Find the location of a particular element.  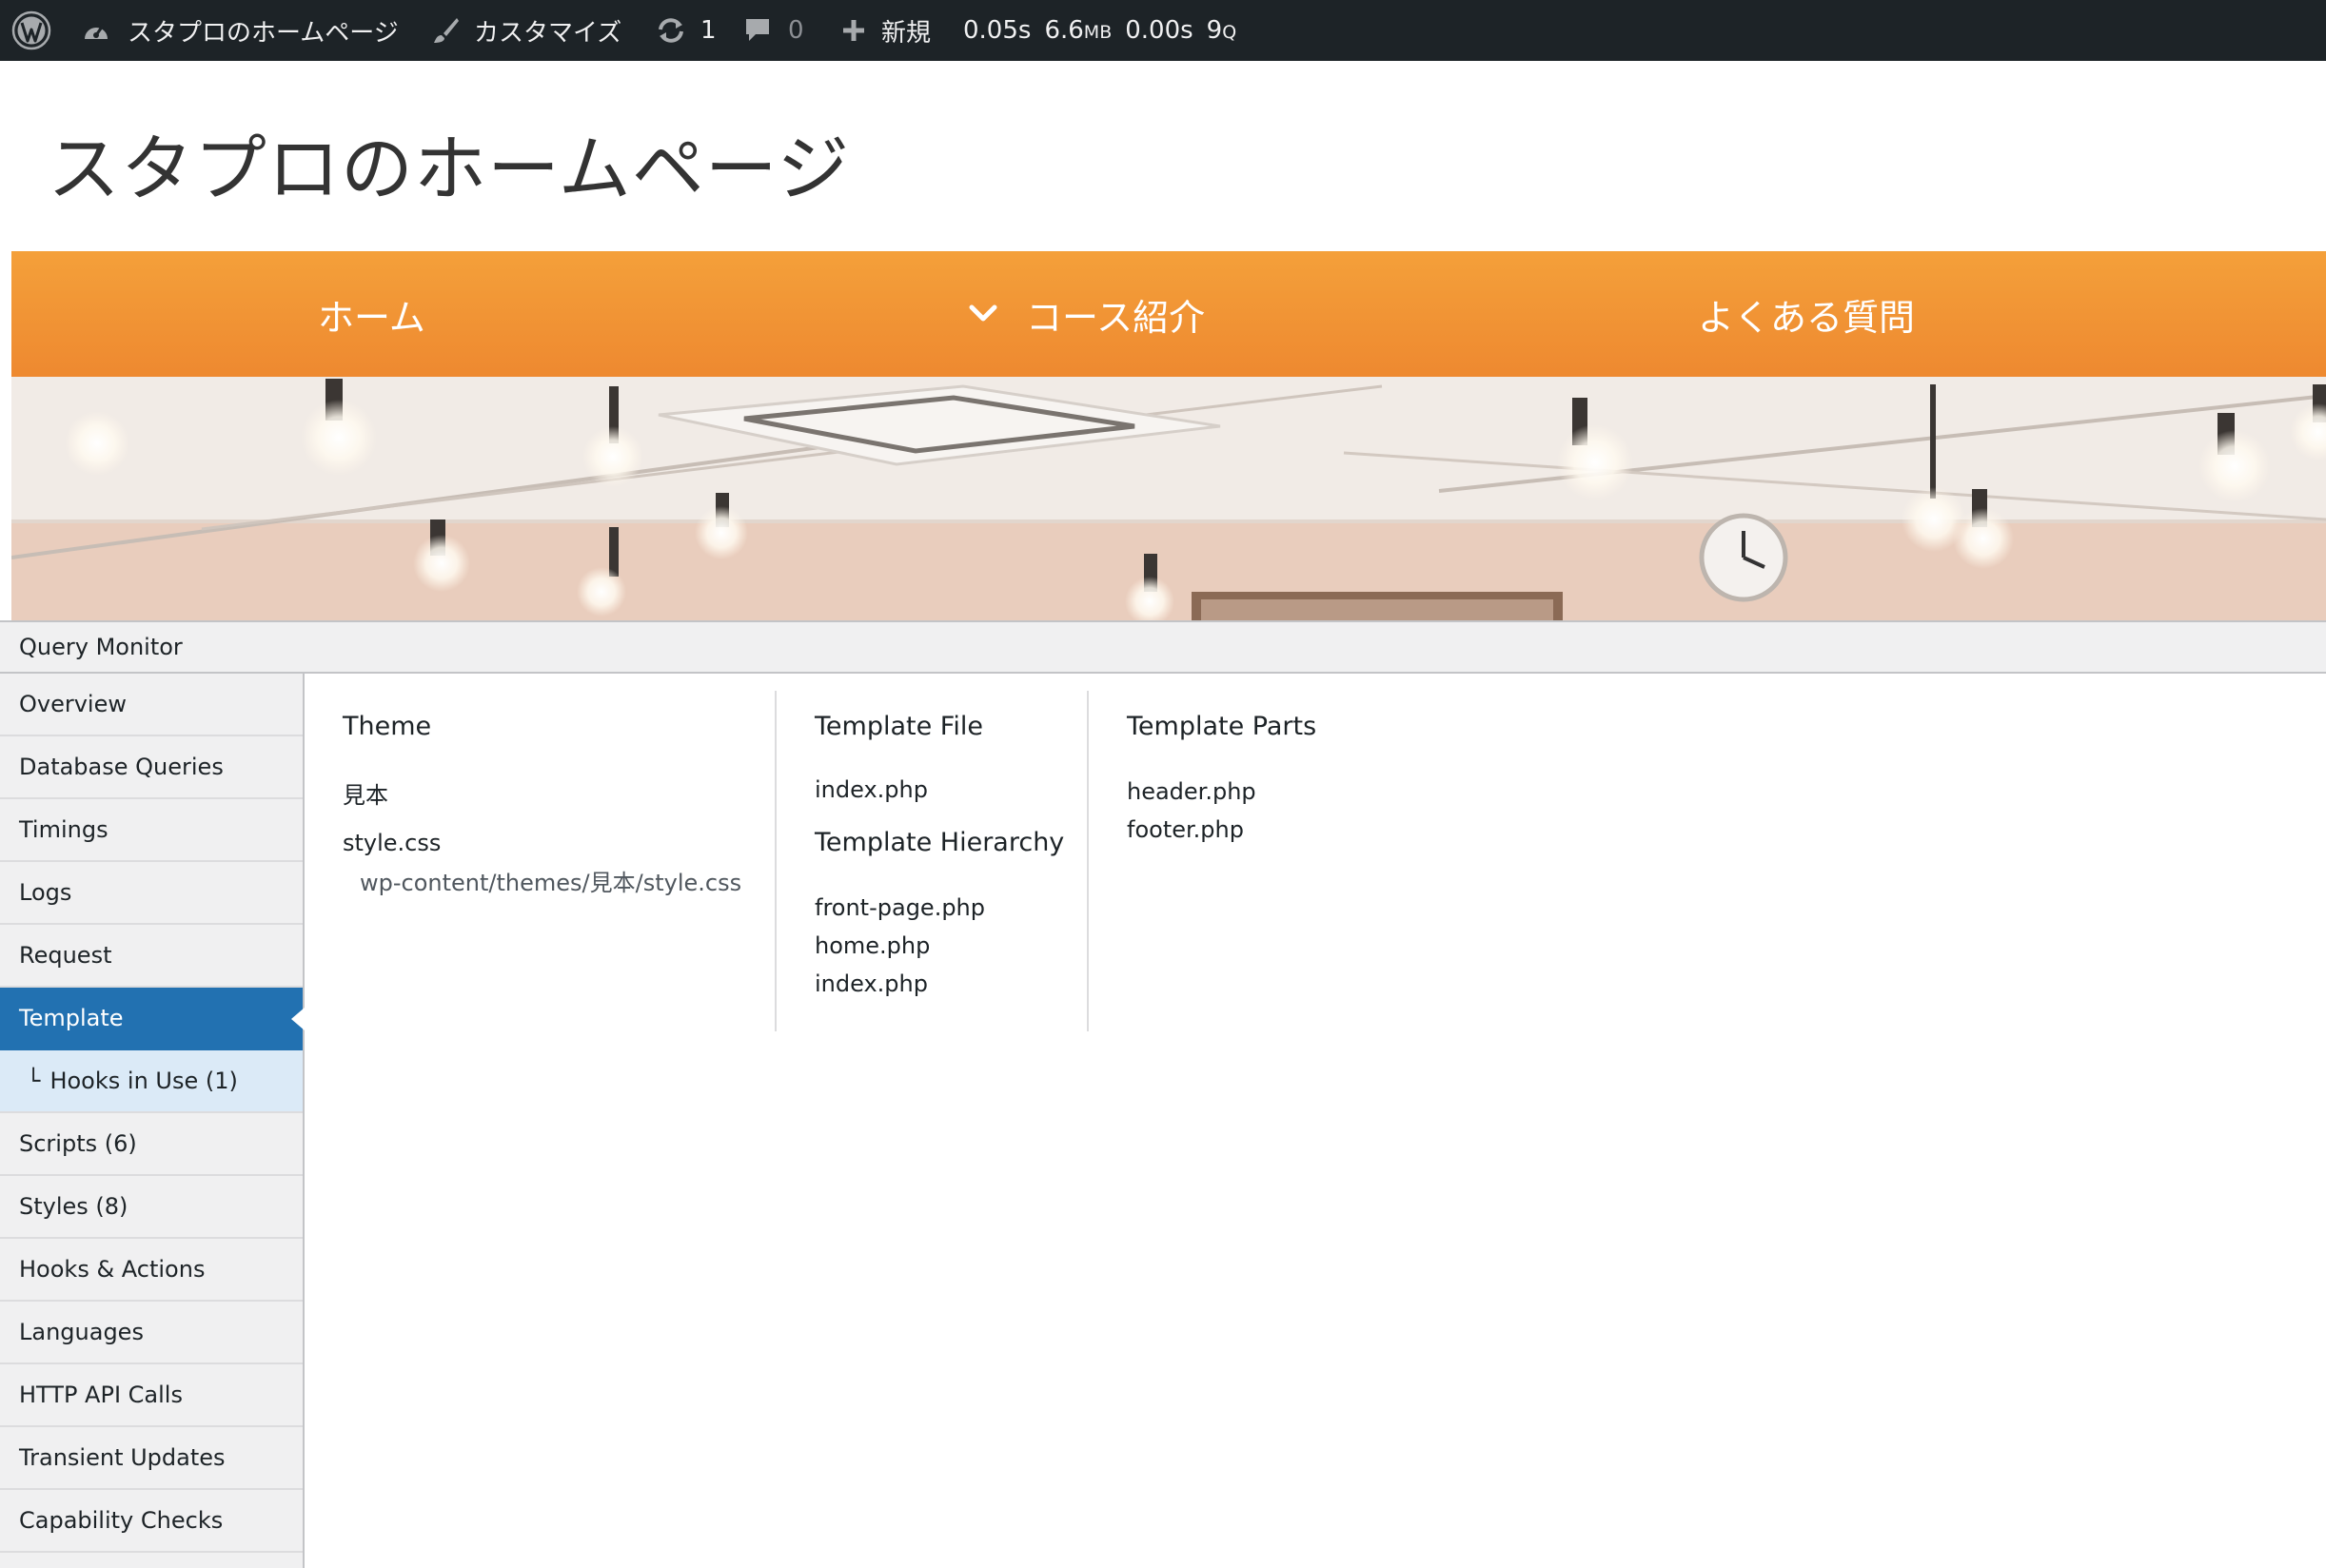

qm-menu-languages: Languages is located at coordinates (152, 1333).